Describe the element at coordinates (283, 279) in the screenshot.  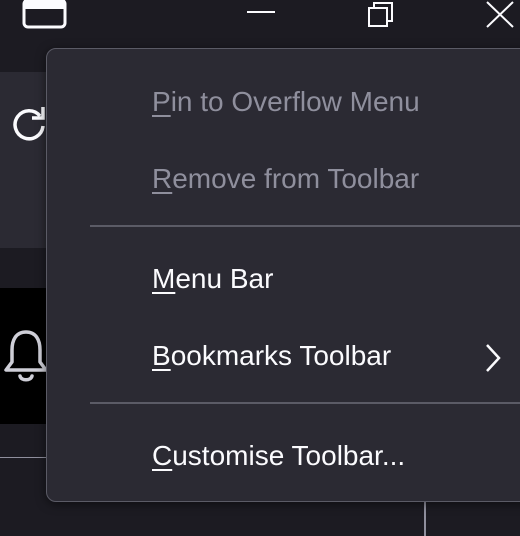
I see `menu-item-menu-bar: Menu Bar` at that location.